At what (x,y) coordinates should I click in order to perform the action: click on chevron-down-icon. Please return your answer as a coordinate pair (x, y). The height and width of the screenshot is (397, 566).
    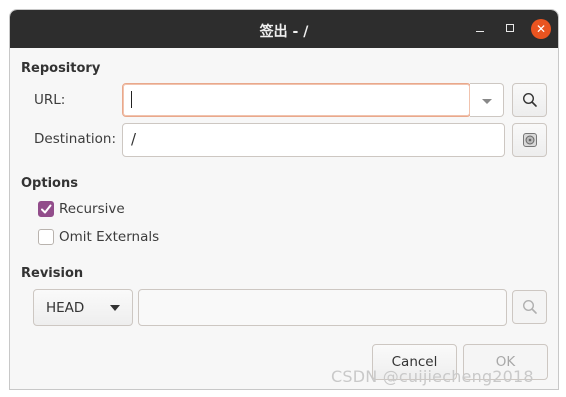
    Looking at the image, I should click on (115, 308).